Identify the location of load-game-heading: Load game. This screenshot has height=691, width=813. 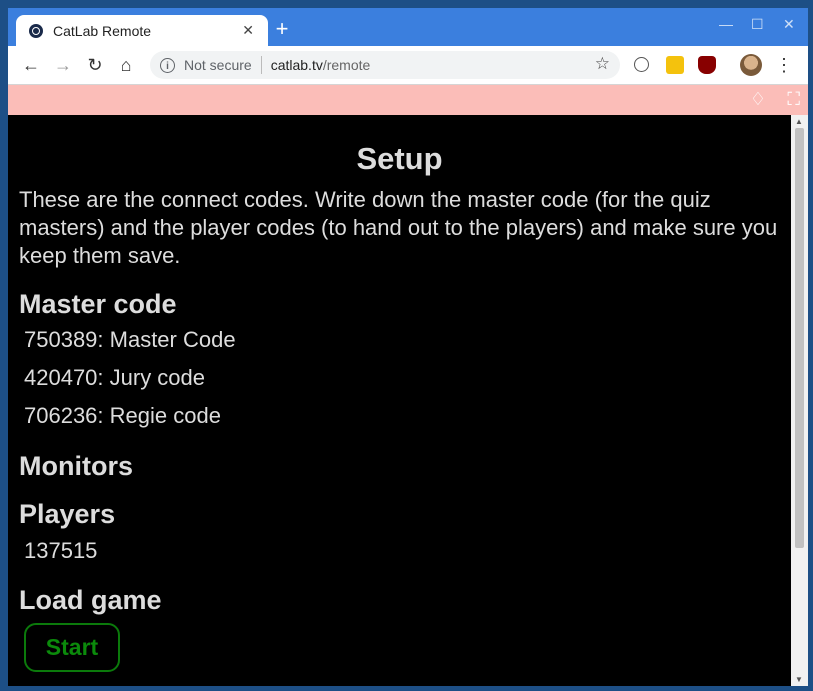
(90, 600).